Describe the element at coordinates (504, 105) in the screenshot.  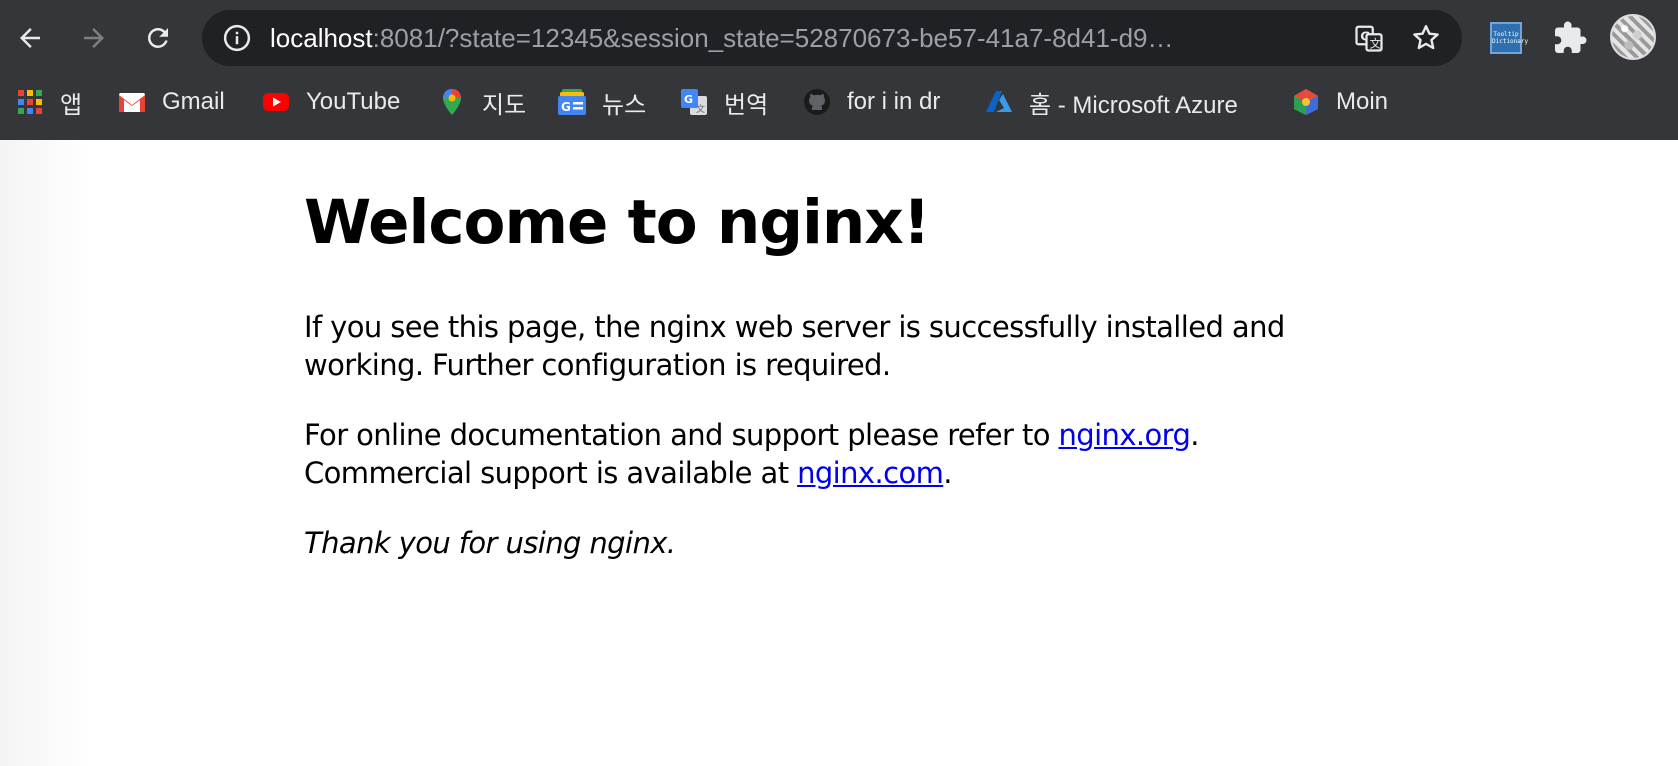
I see `bookmark-label: 지도` at that location.